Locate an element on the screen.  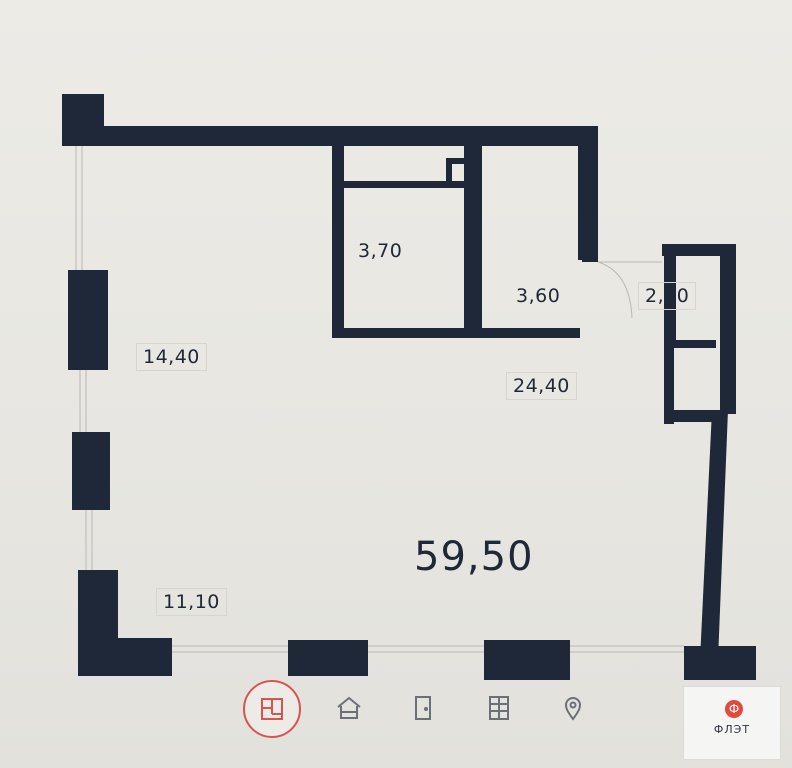
wall-top is located at coordinates (330, 136).